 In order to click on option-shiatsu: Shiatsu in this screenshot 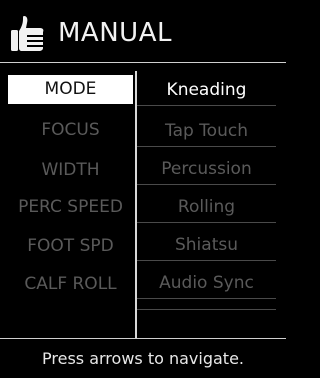, I will do `click(206, 245)`.